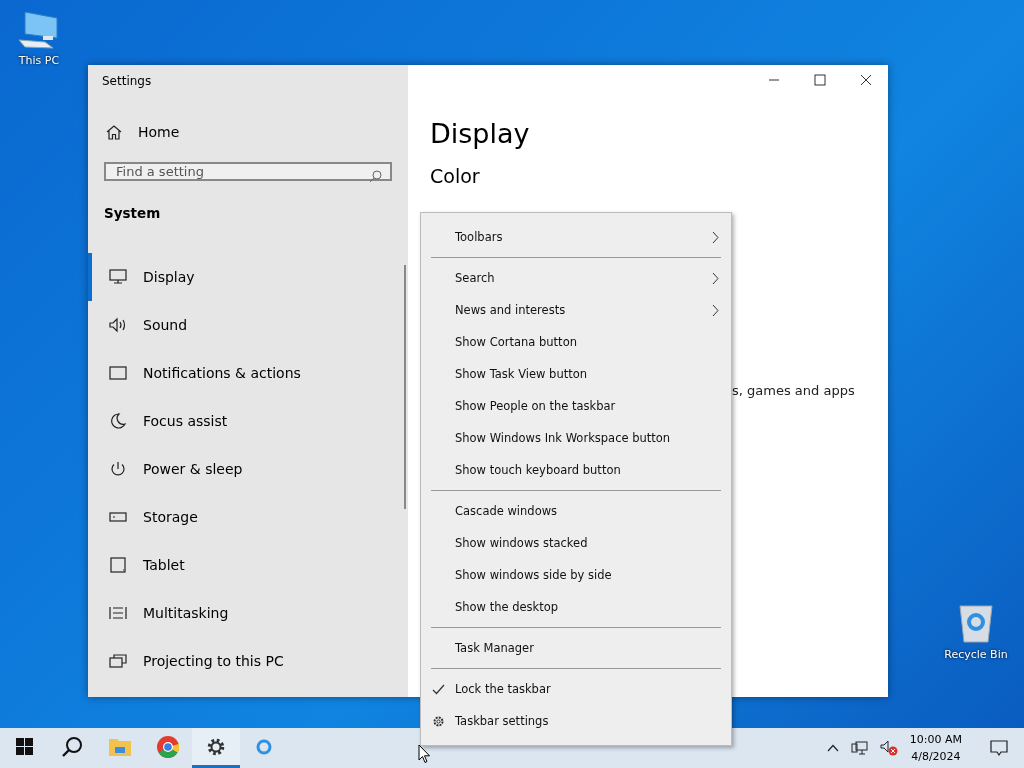 Image resolution: width=1024 pixels, height=768 pixels. Describe the element at coordinates (576, 237) in the screenshot. I see `menu-item: Toolbars` at that location.